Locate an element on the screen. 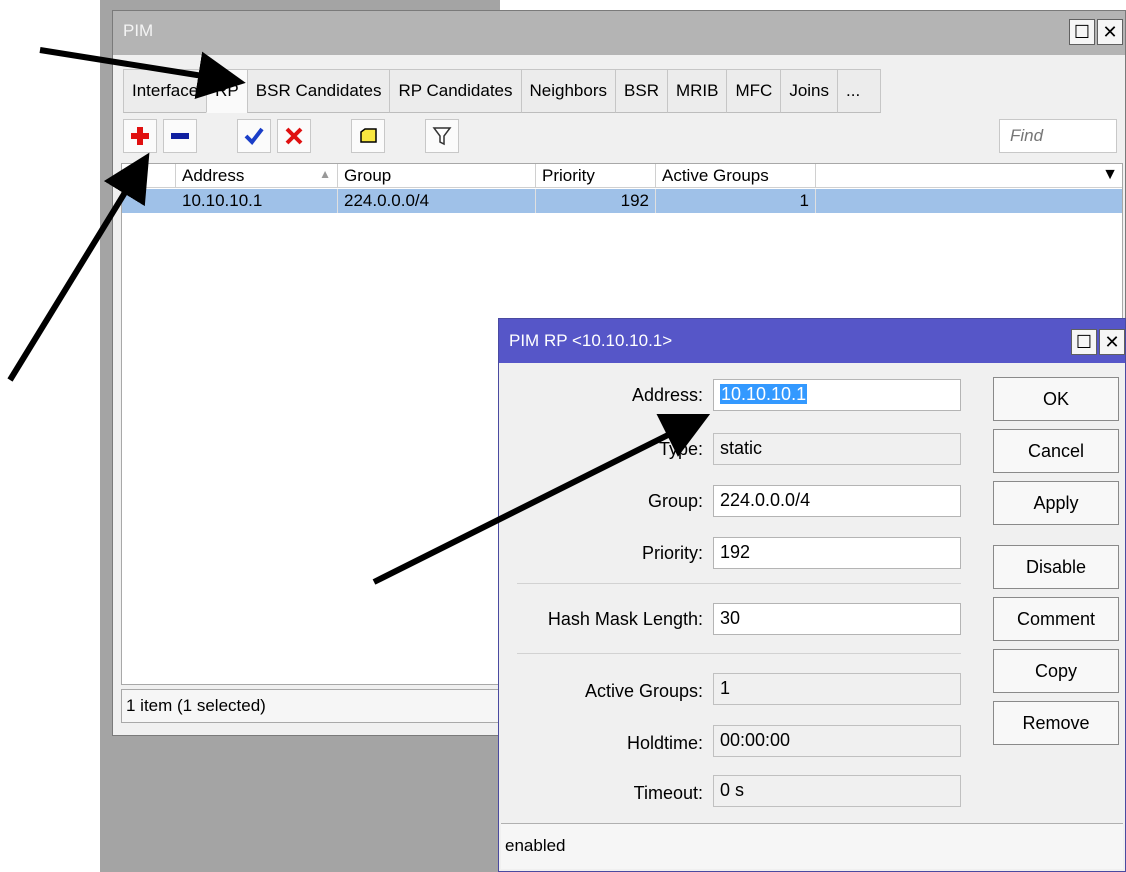 The width and height of the screenshot is (1126, 872). column-menu-chevron-down-icon: ▼ is located at coordinates (1110, 175).